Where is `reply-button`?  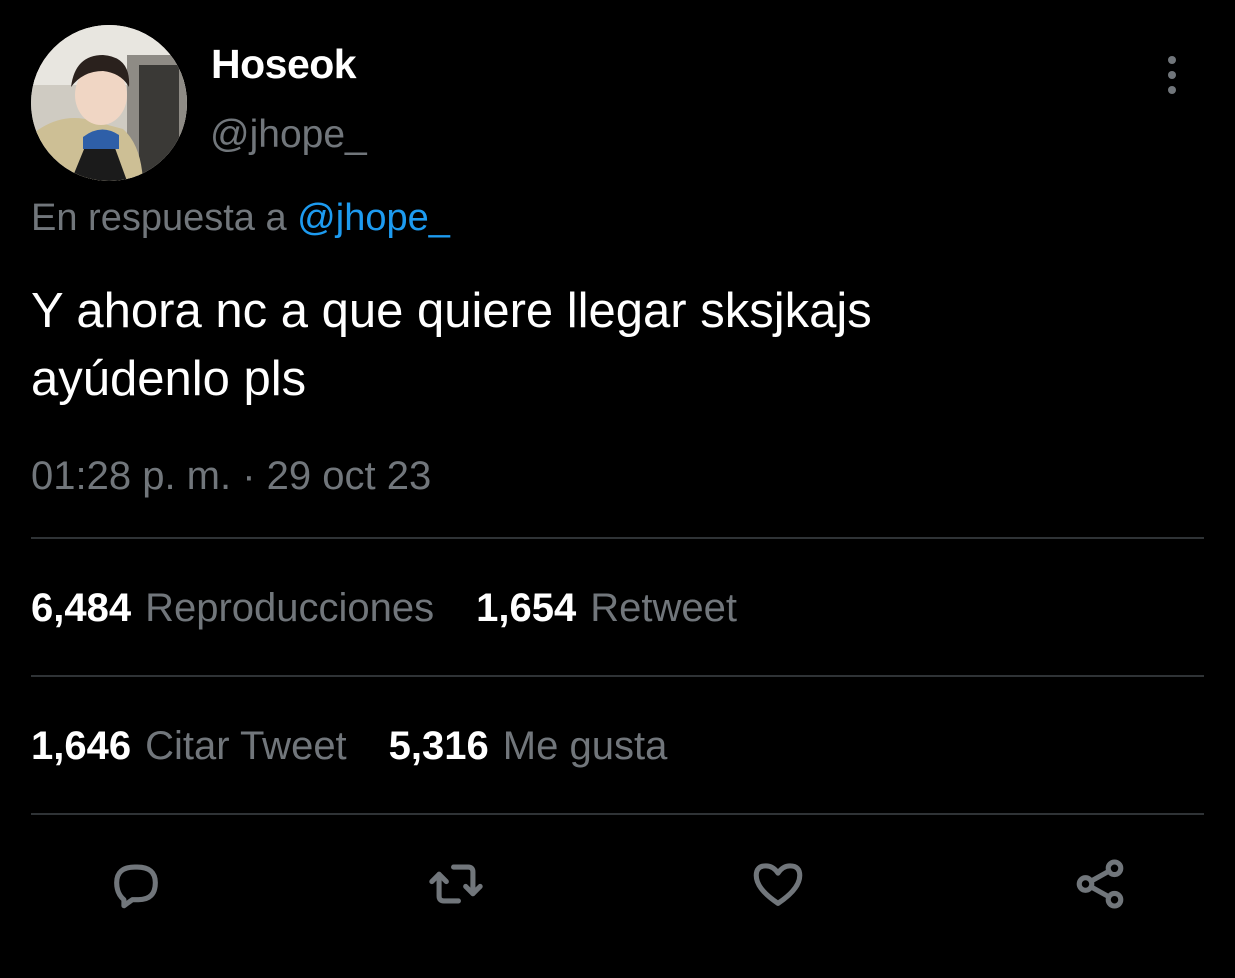
reply-button is located at coordinates (136, 884).